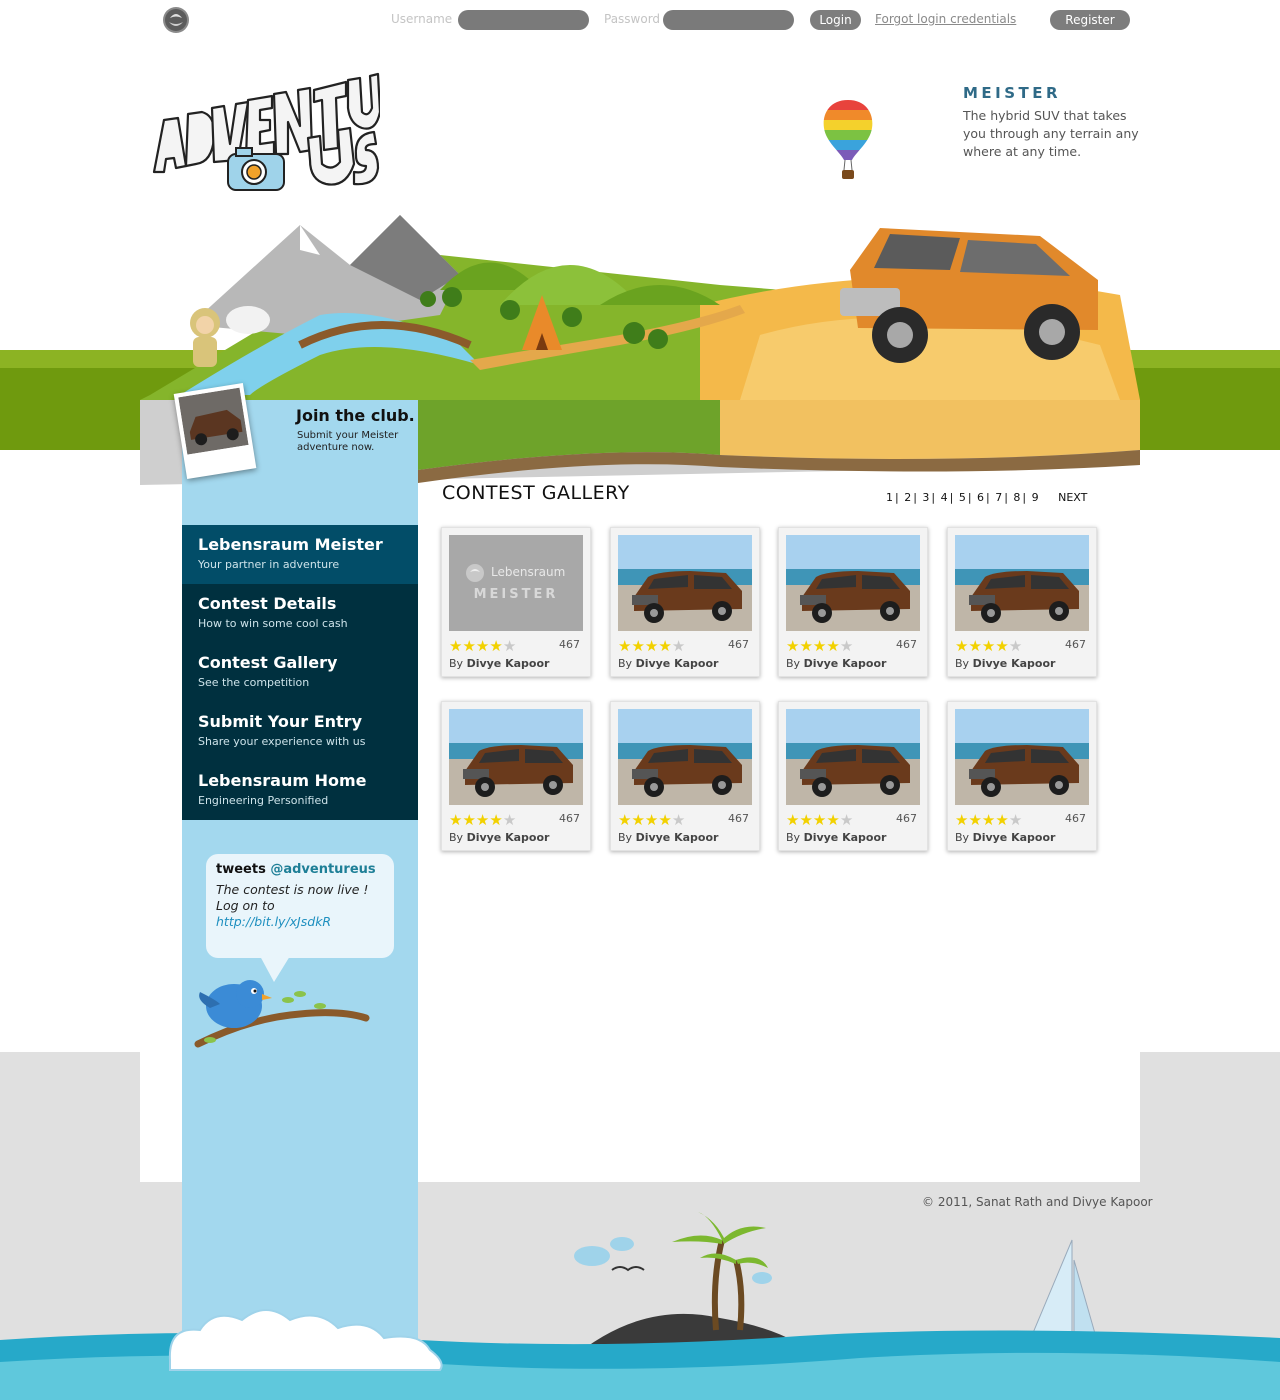  Describe the element at coordinates (998, 497) in the screenshot. I see `page-link-7: 7` at that location.